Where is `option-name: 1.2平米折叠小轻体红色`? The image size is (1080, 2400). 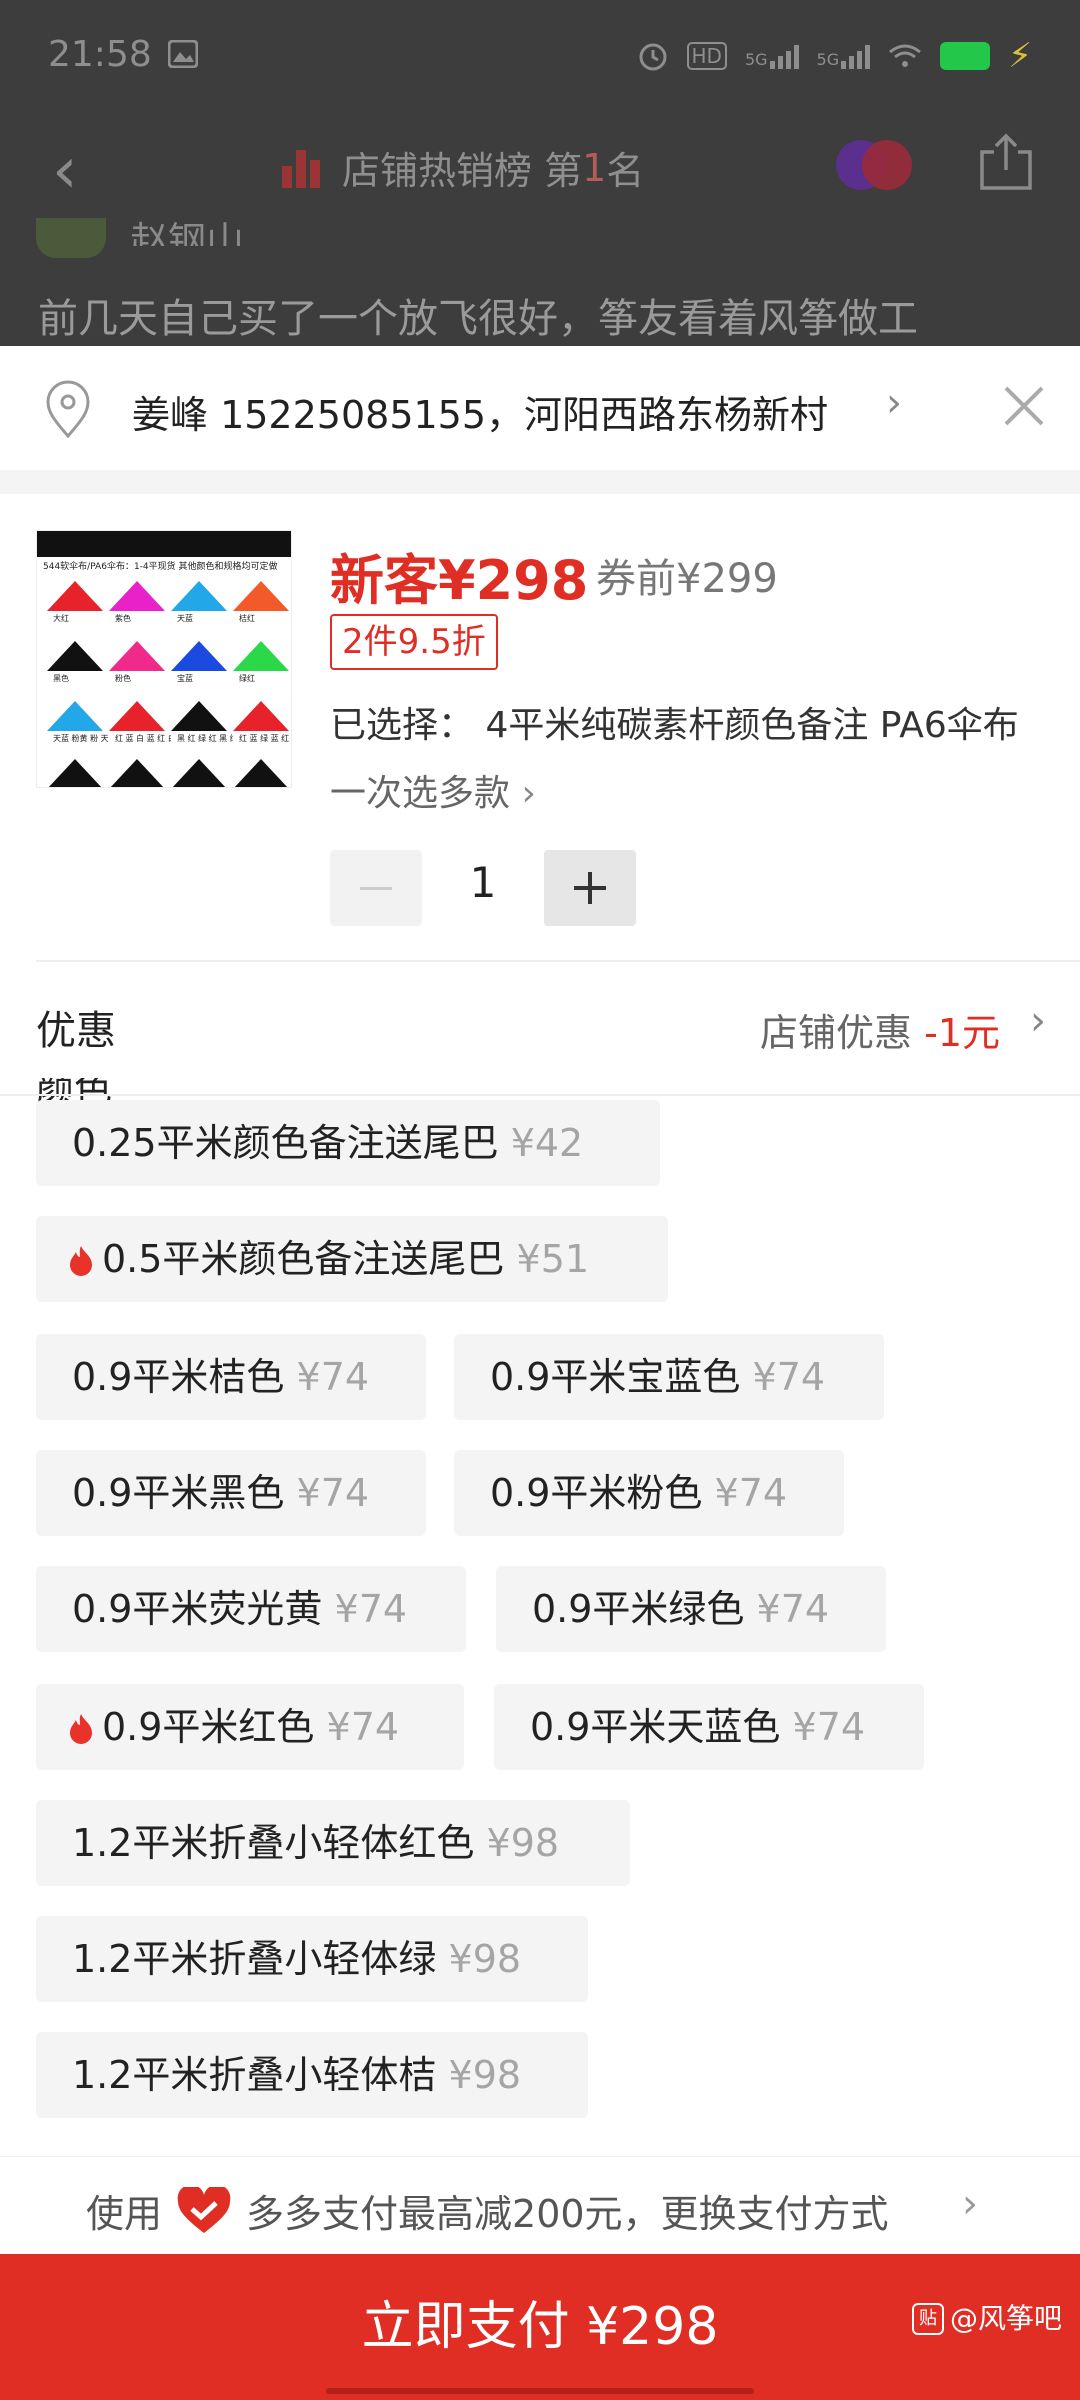
option-name: 1.2平米折叠小轻体红色 is located at coordinates (279, 1843).